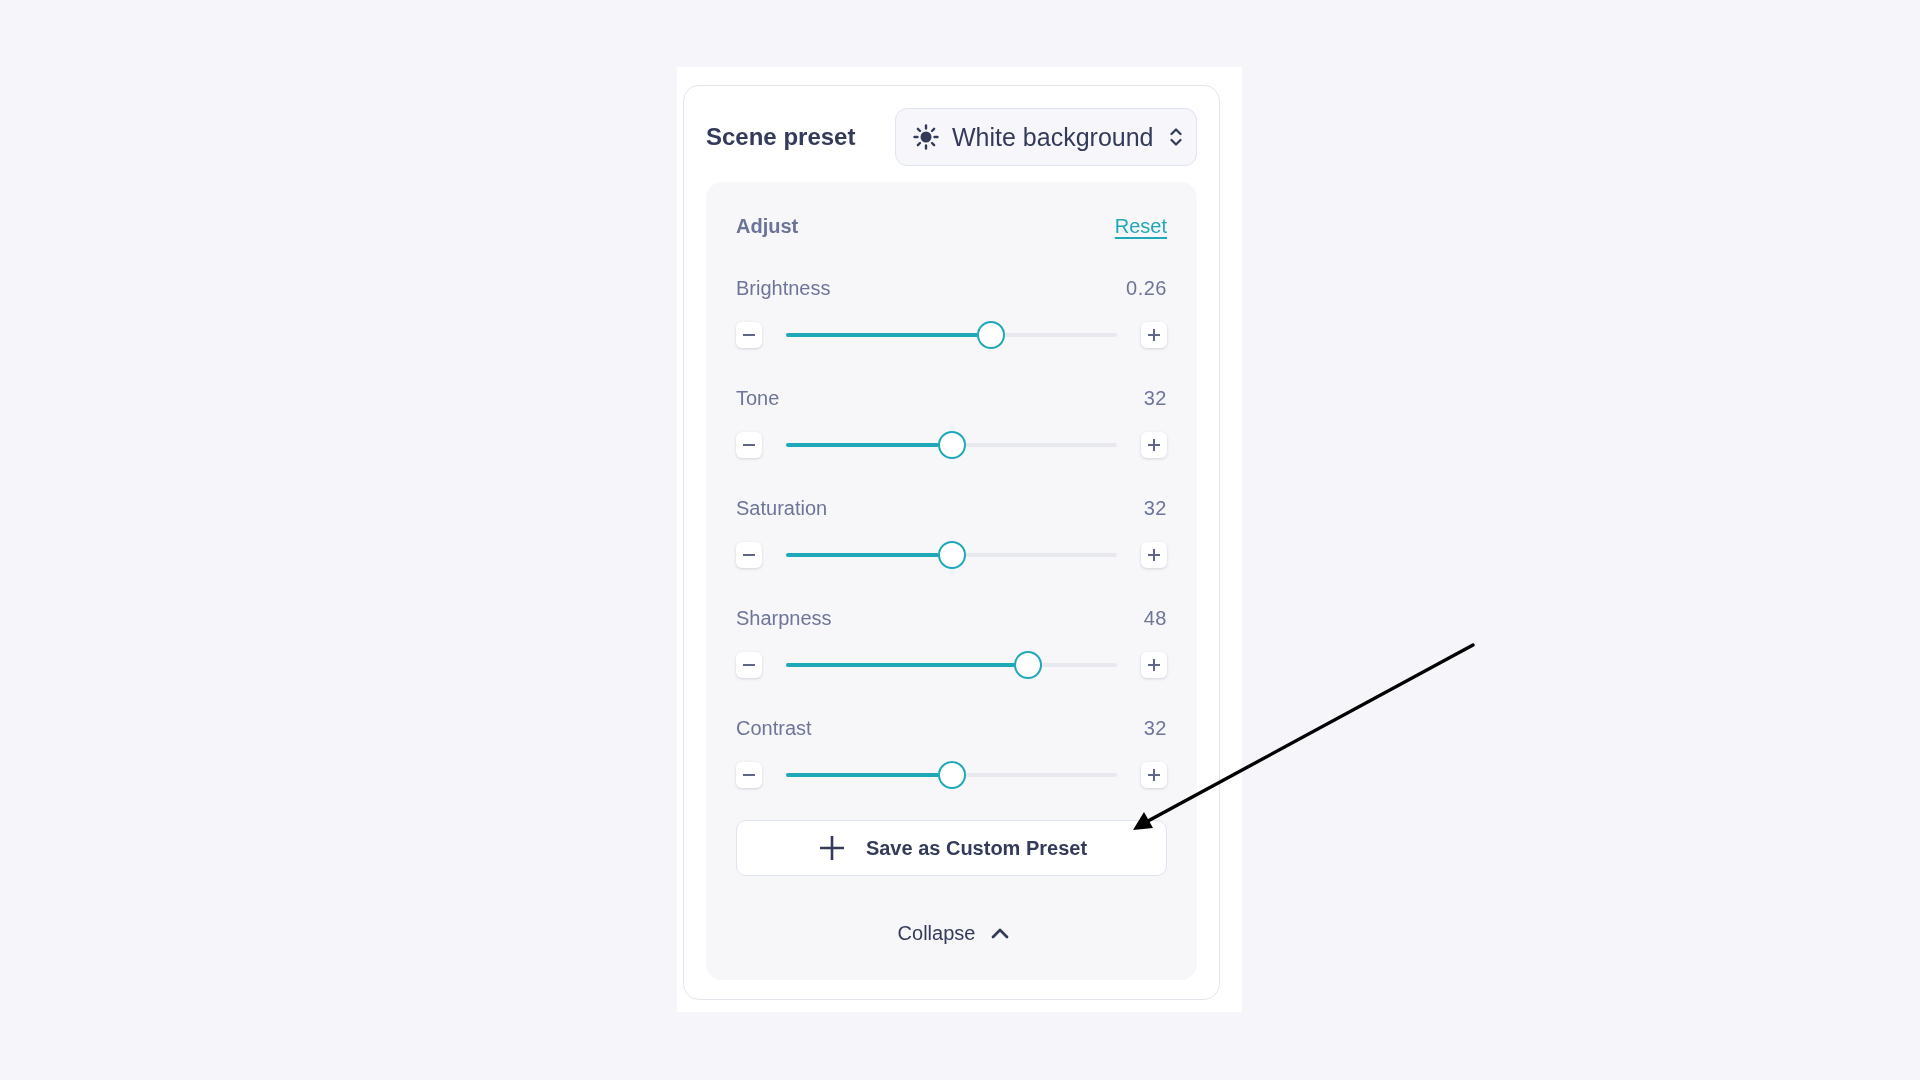 The height and width of the screenshot is (1080, 1920). Describe the element at coordinates (783, 288) in the screenshot. I see `slider-label: Brightness` at that location.